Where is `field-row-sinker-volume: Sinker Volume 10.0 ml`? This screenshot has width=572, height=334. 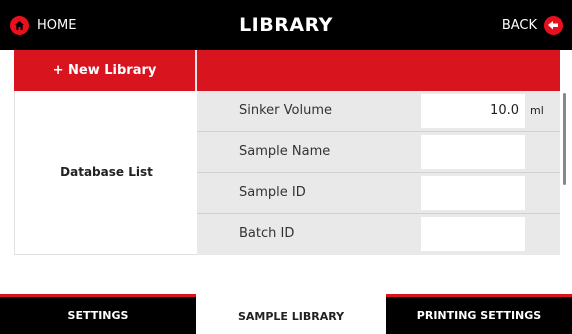 field-row-sinker-volume: Sinker Volume 10.0 ml is located at coordinates (378, 111).